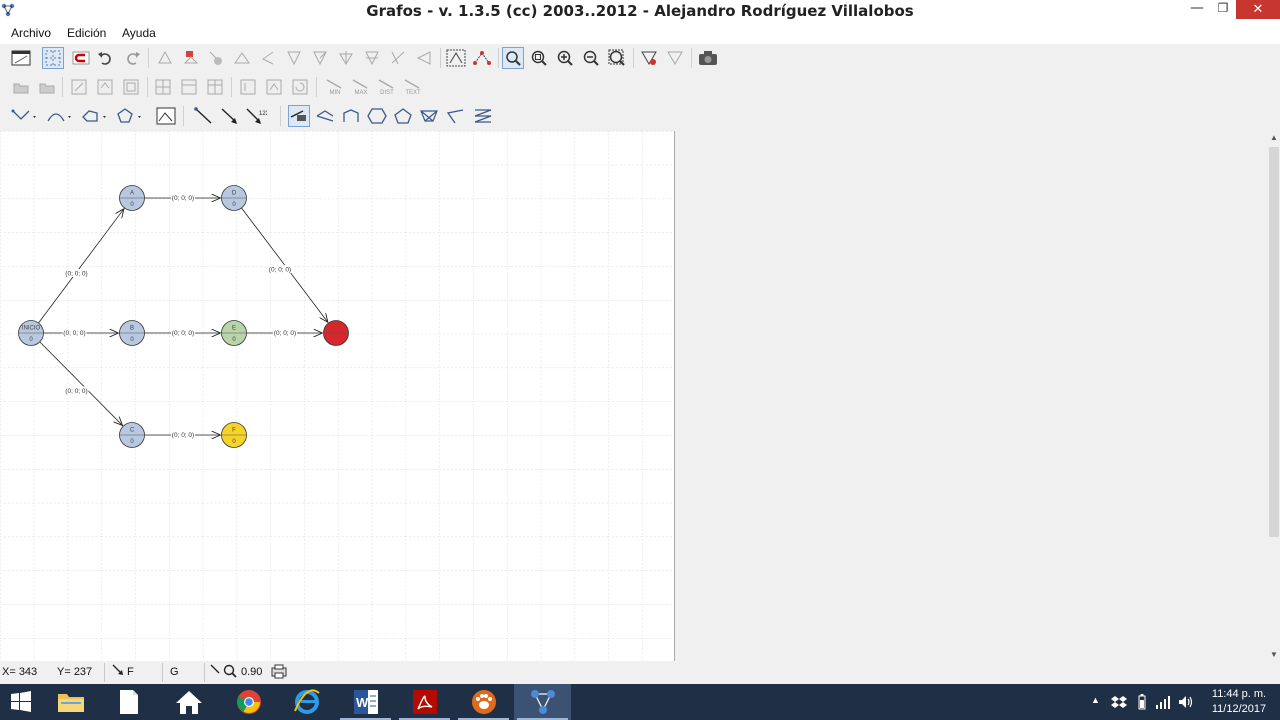 The width and height of the screenshot is (1280, 720). What do you see at coordinates (1239, 702) in the screenshot?
I see `clock: 11:44 p. m. 11/12/2017` at bounding box center [1239, 702].